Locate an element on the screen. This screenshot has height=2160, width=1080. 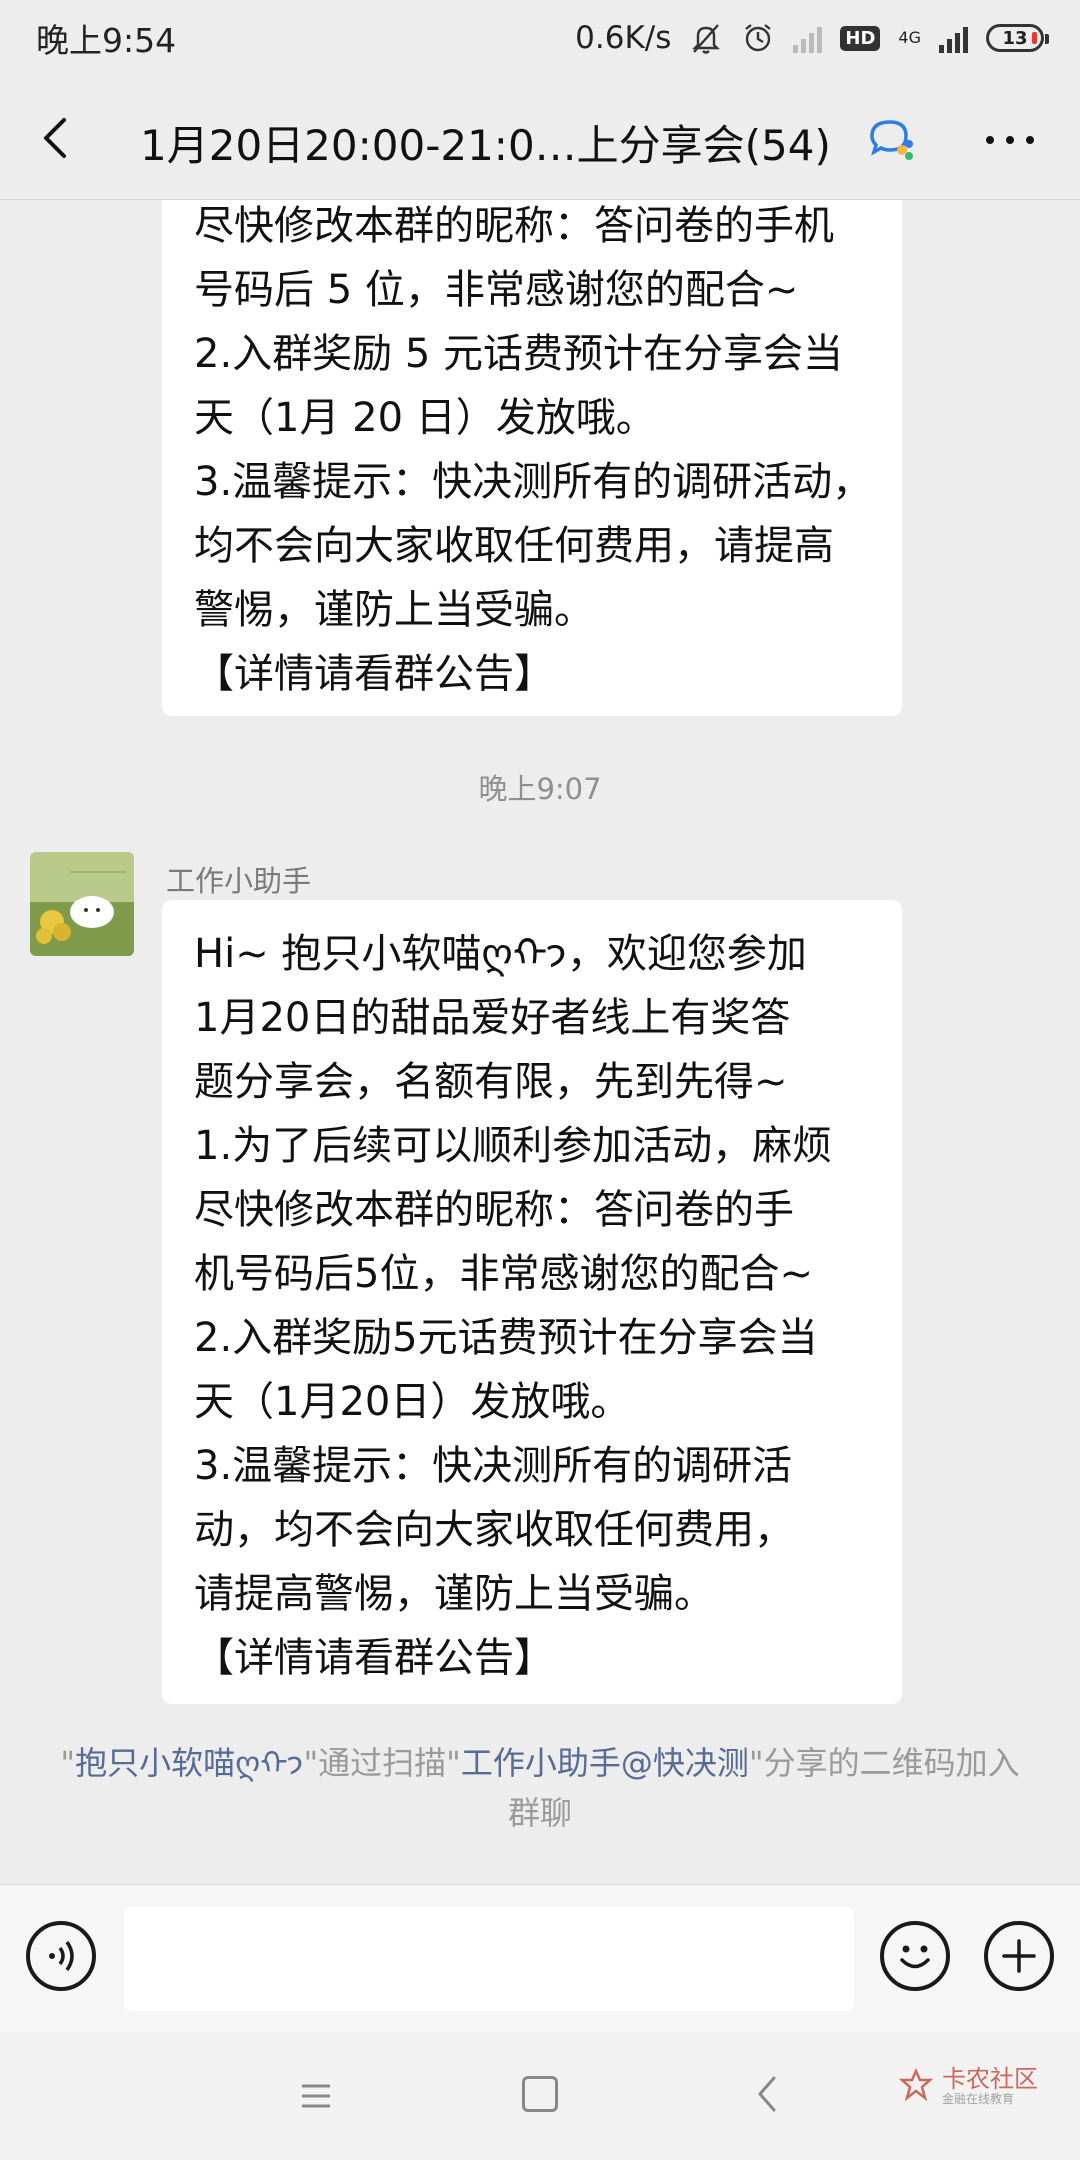
hd-icon: HD is located at coordinates (860, 38).